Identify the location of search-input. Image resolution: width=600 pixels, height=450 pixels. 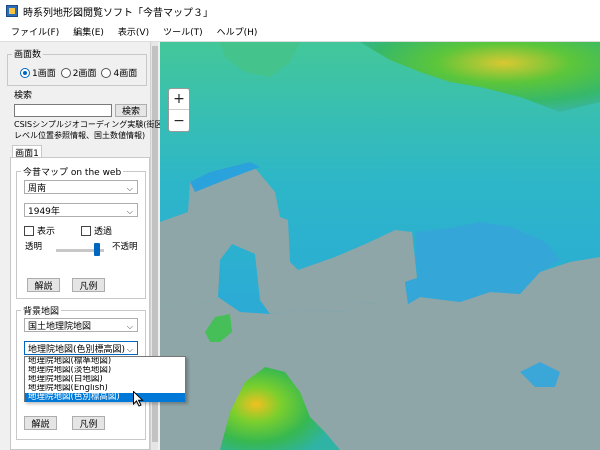
(63, 110).